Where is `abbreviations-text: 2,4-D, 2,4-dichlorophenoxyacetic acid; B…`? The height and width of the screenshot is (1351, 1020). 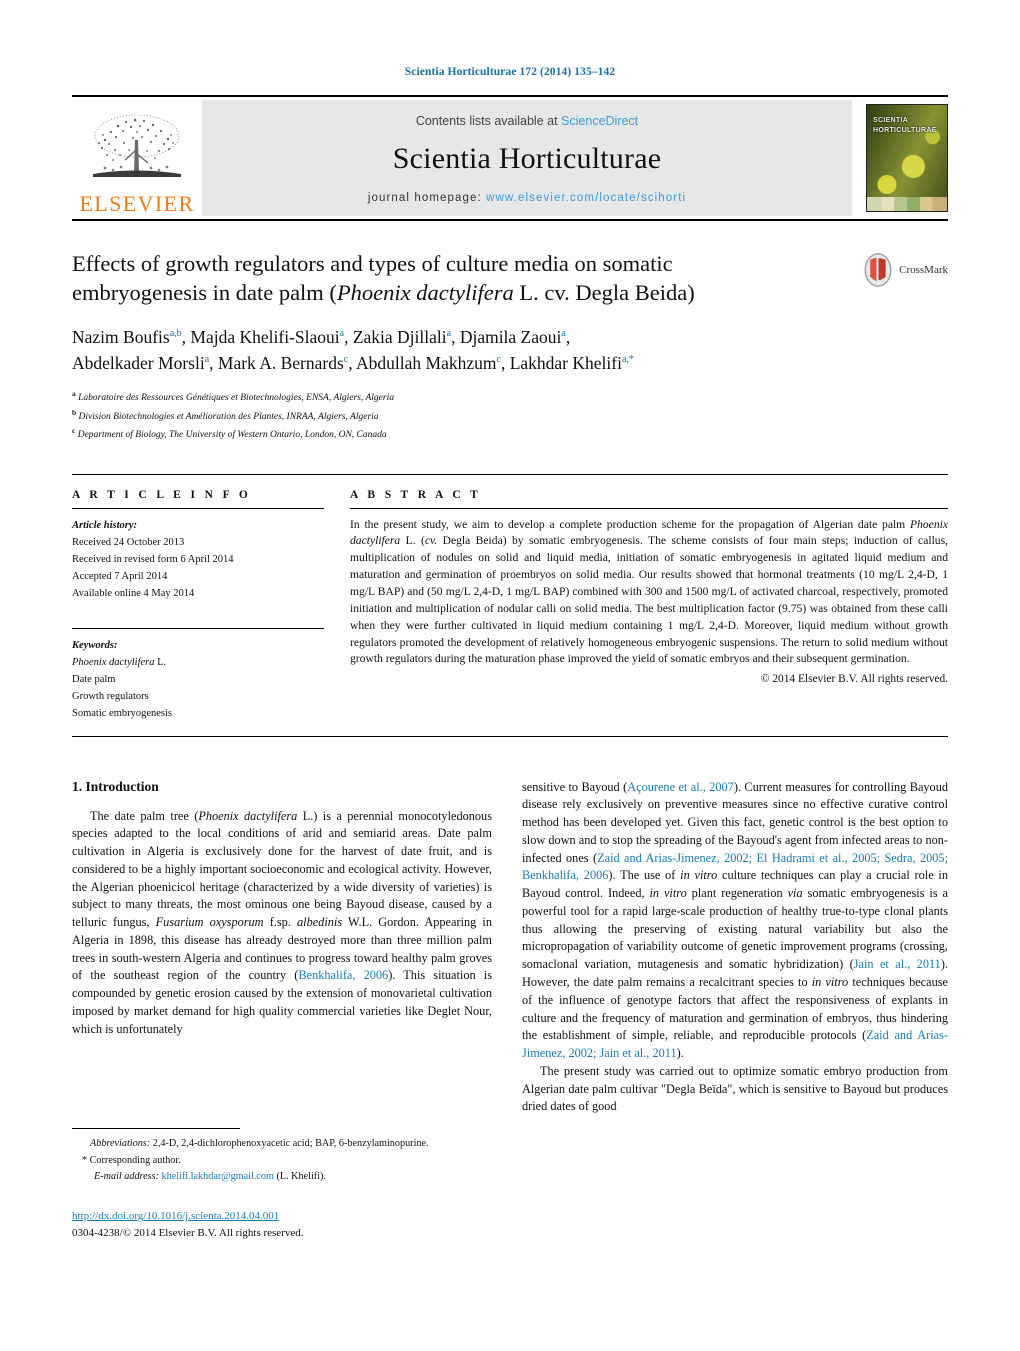 abbreviations-text: 2,4-D, 2,4-dichlorophenoxyacetic acid; B… is located at coordinates (289, 1143).